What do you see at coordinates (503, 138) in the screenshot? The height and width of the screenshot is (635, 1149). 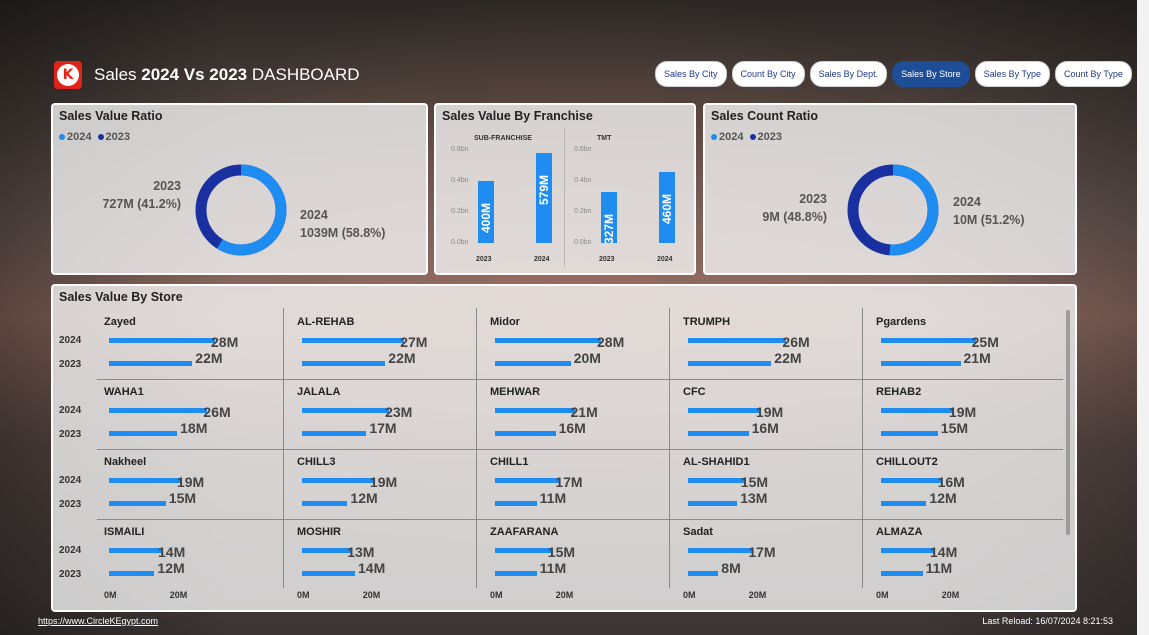 I see `franchise-group-name: SUB-FRANCHISE` at bounding box center [503, 138].